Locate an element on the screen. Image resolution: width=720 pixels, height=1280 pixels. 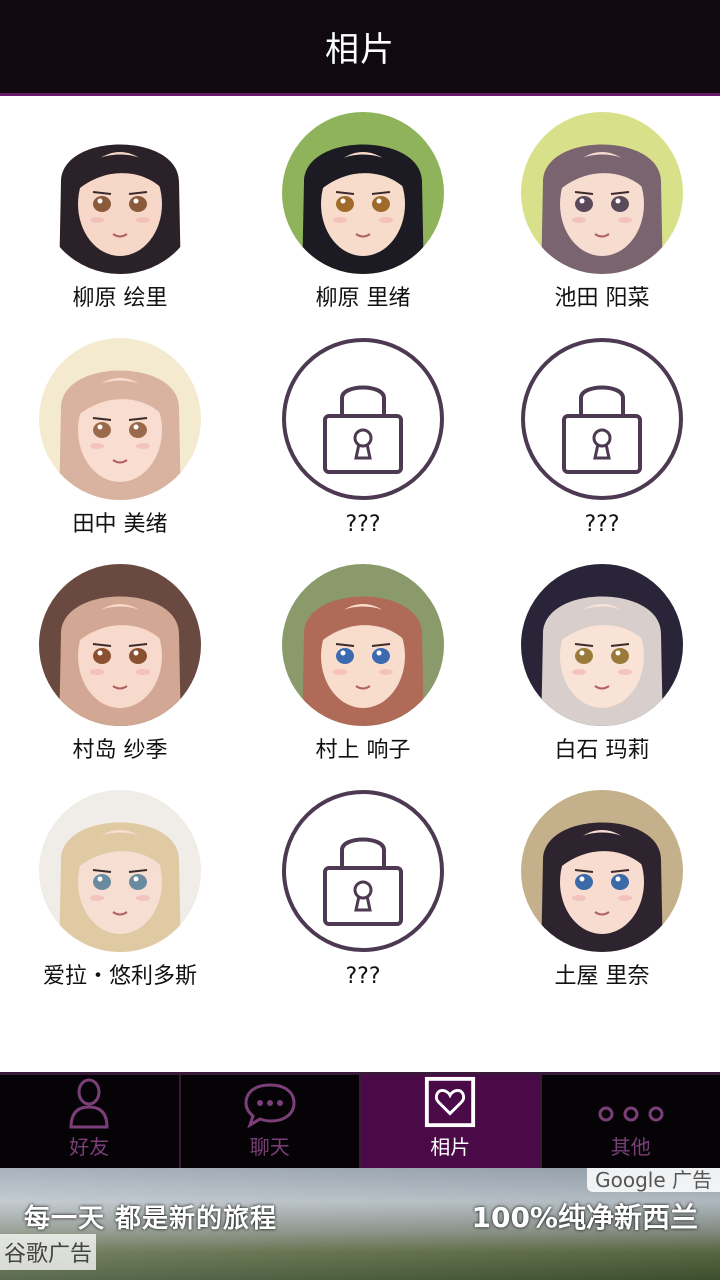
photo-name: 爱拉・悠利多斯 is located at coordinates (119, 976).